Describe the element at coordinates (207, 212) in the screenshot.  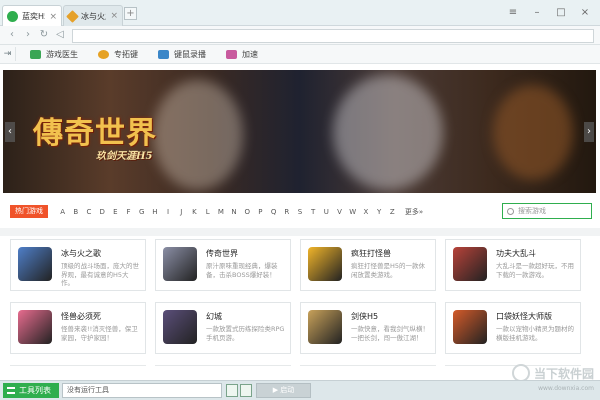
I see `letter-filter-l: L` at that location.